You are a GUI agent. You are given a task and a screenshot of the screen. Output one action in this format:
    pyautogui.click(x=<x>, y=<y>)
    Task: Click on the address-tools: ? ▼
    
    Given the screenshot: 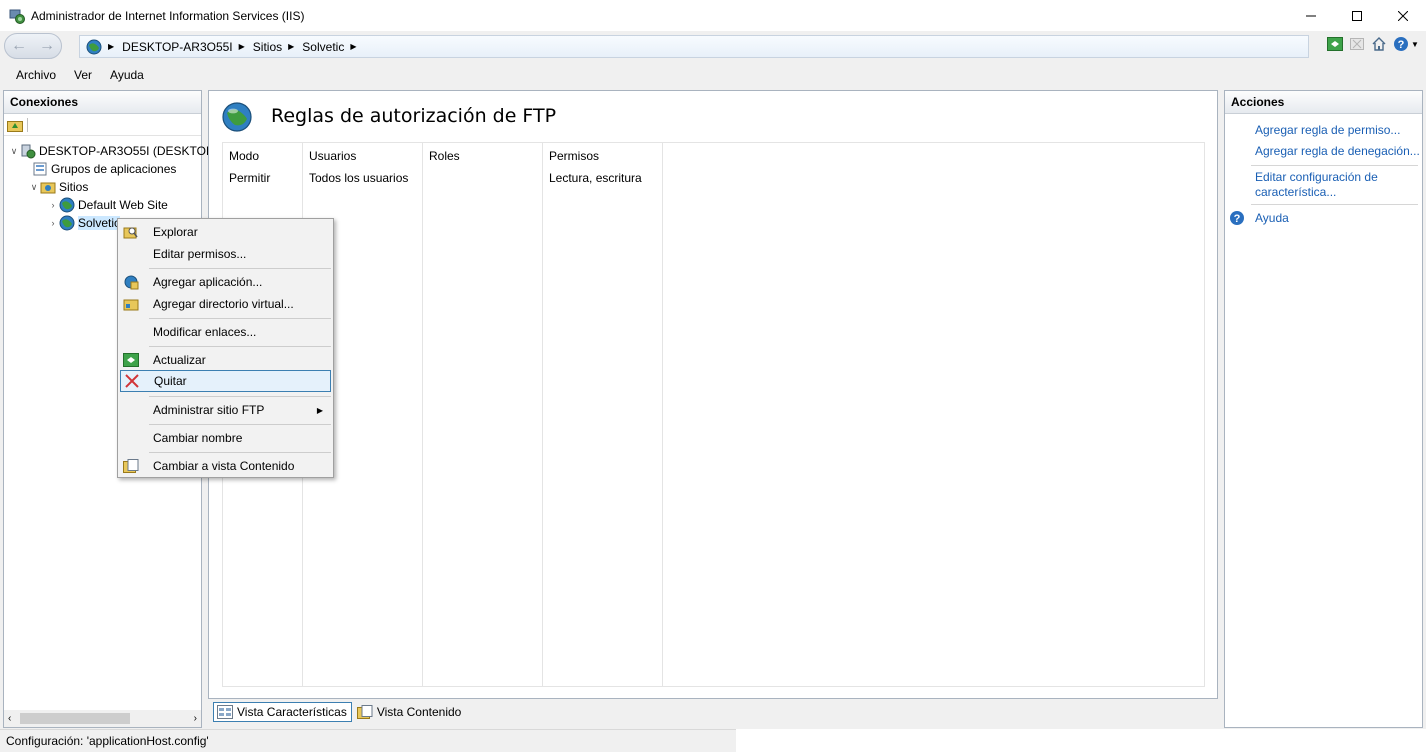 What is the action you would take?
    pyautogui.click(x=1376, y=44)
    